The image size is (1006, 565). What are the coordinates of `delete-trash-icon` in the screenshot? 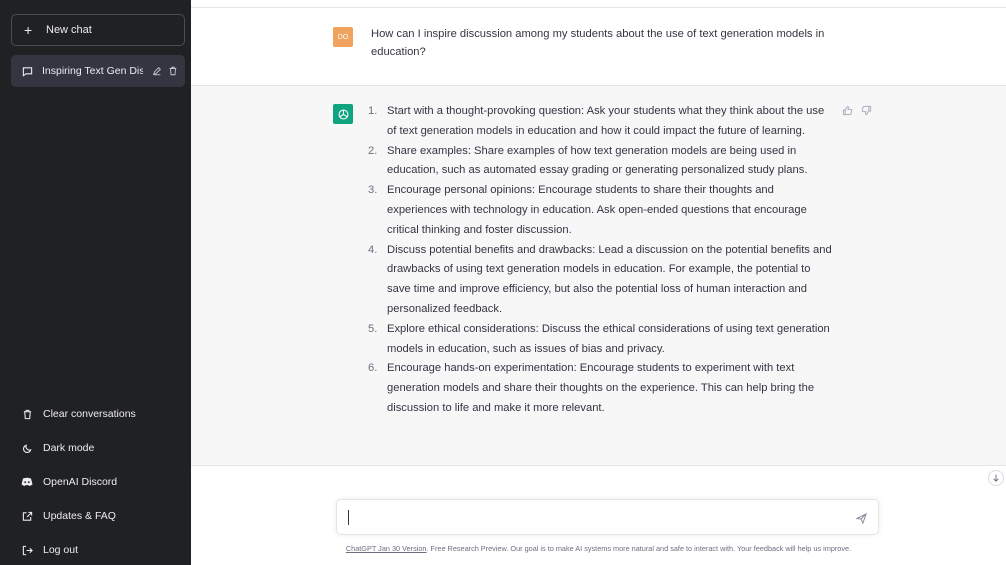 It's located at (173, 71).